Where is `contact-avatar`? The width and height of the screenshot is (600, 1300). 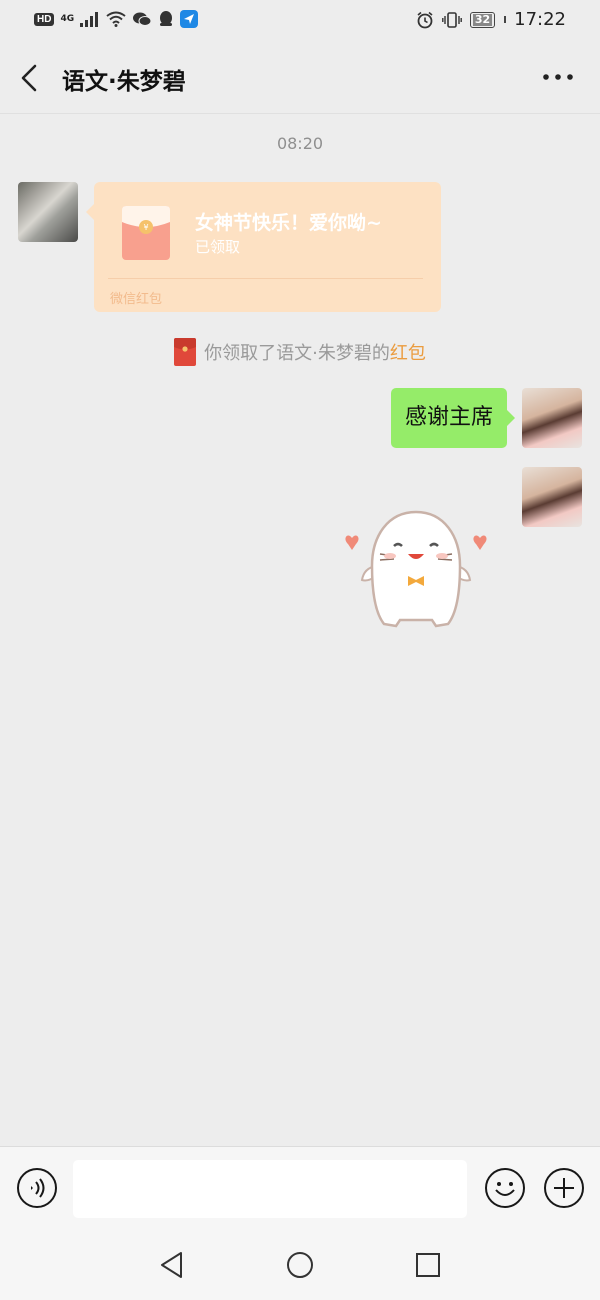 contact-avatar is located at coordinates (48, 212).